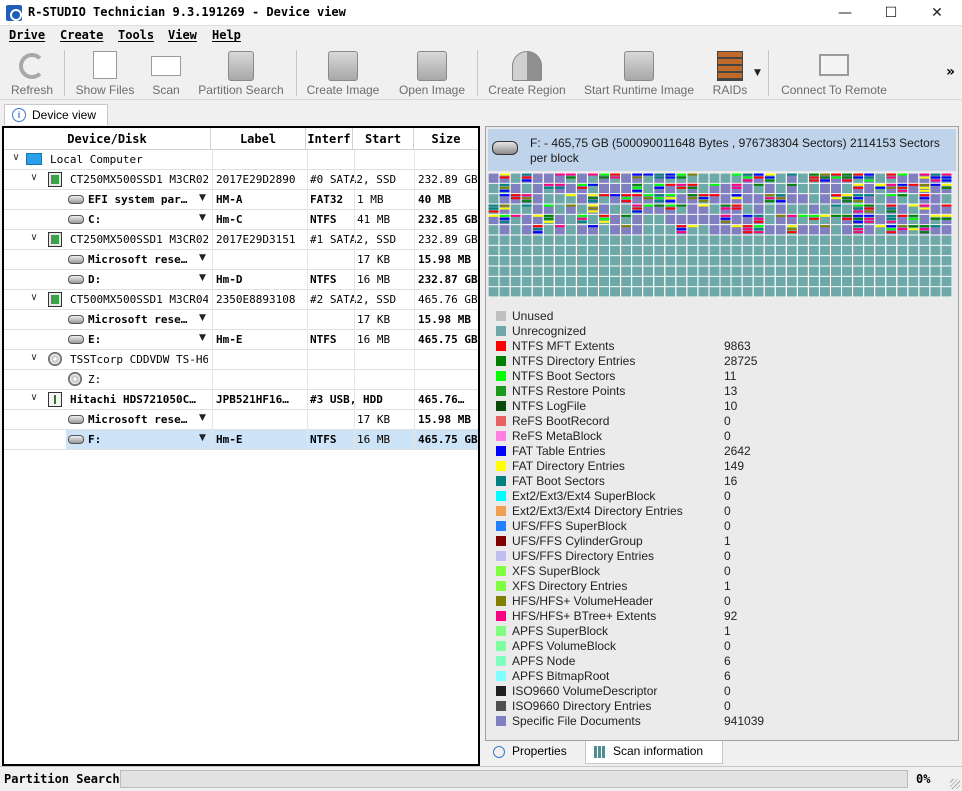 The width and height of the screenshot is (962, 791). What do you see at coordinates (560, 631) in the screenshot?
I see `legend-name: APFS SuperBlock` at bounding box center [560, 631].